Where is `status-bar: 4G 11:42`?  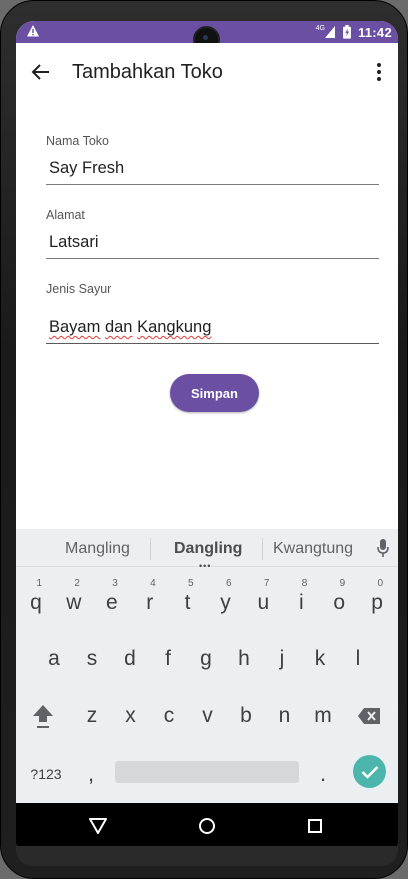
status-bar: 4G 11:42 is located at coordinates (207, 36).